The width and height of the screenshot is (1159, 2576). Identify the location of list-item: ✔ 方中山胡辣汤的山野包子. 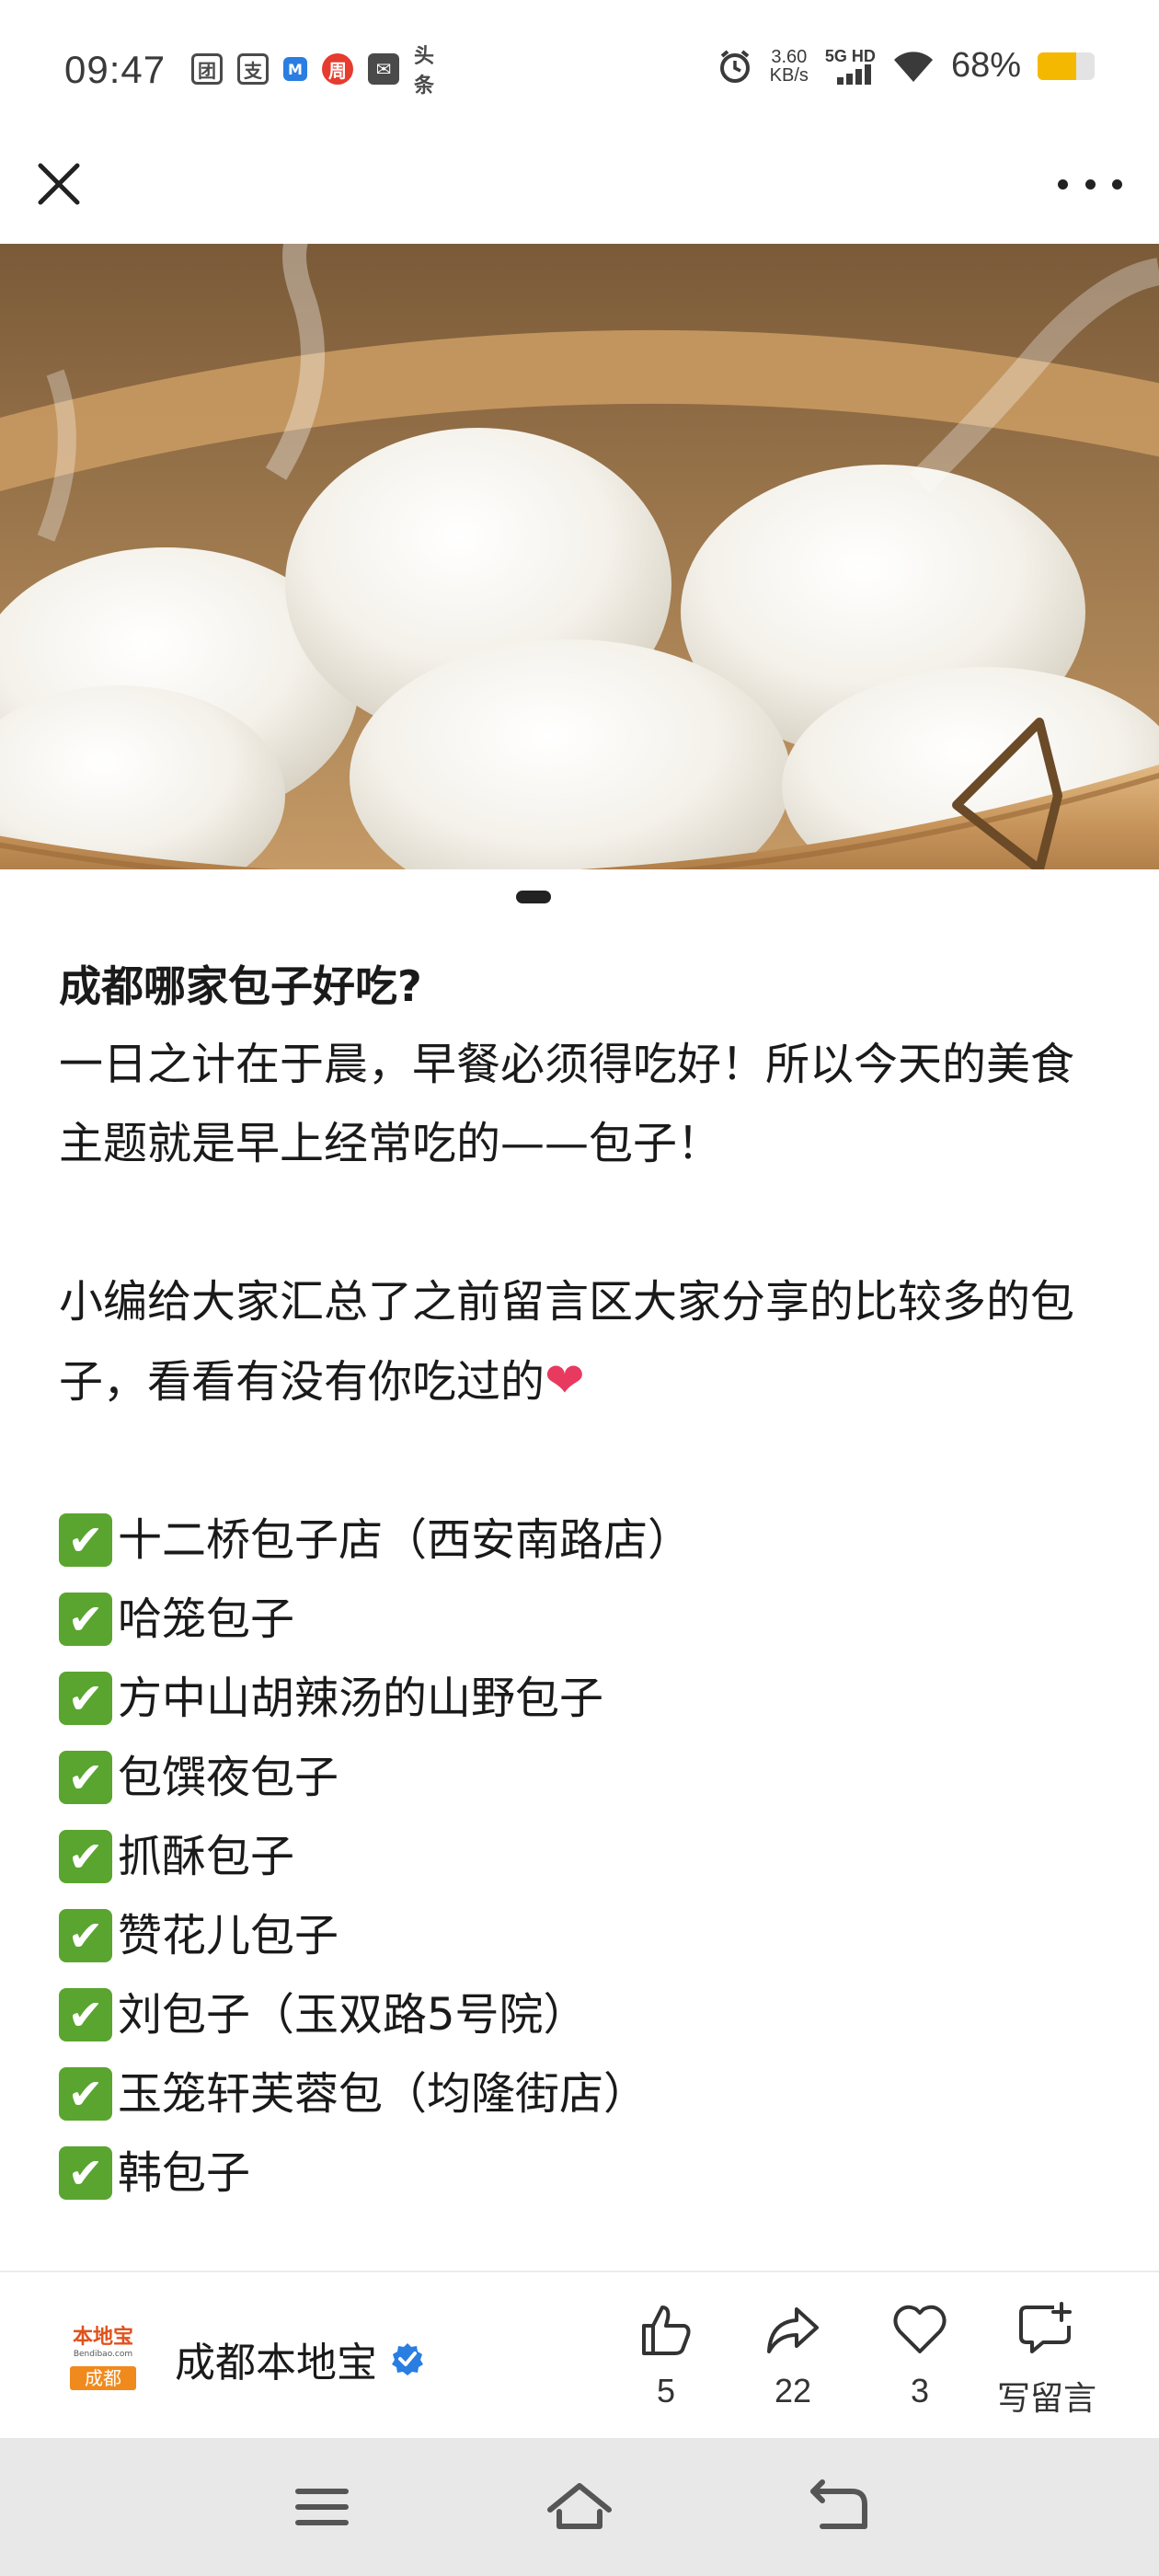
(583, 1698).